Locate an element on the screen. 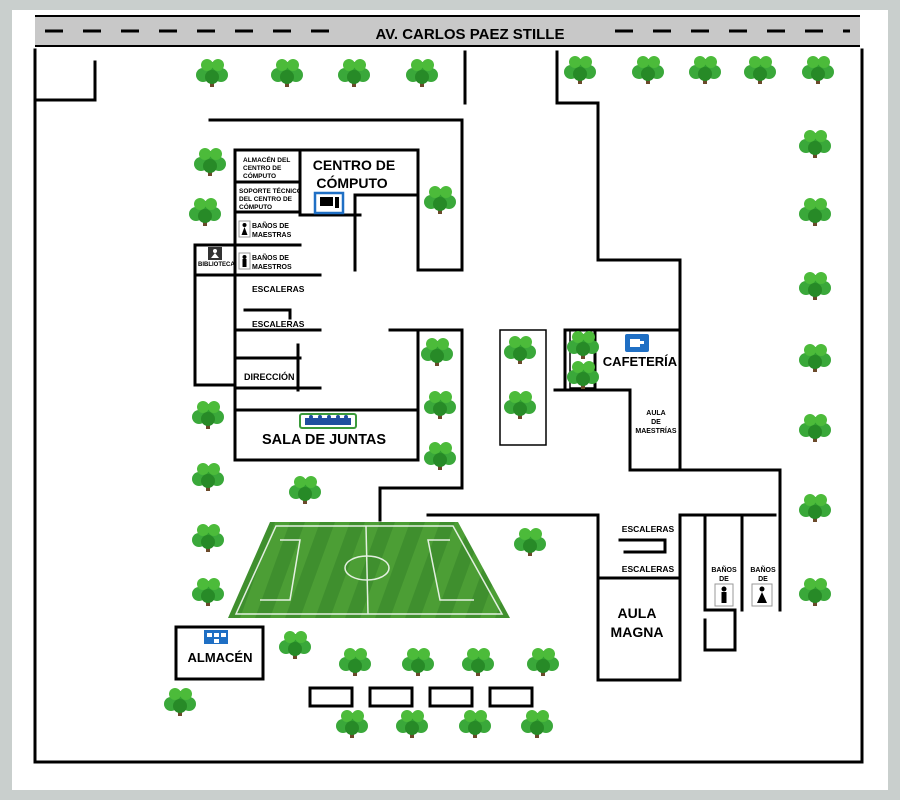 This screenshot has width=900, height=800. room-escaleras-3: ESCALERAS is located at coordinates (648, 529).